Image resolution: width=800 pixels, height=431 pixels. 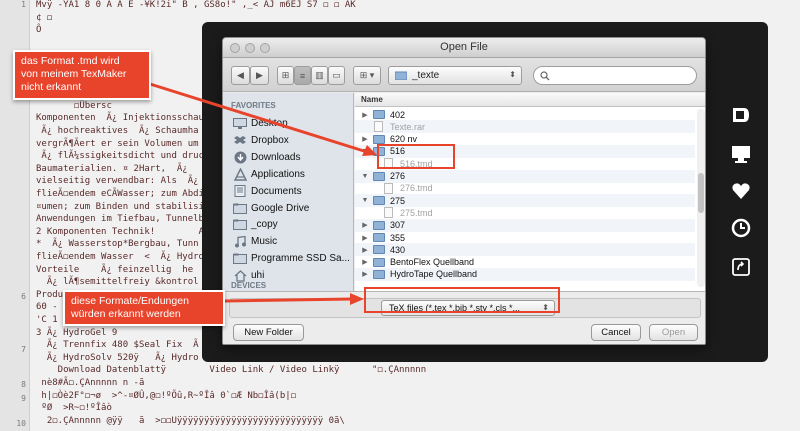 I want to click on dialog-toolbar: ◀ ▶ ⊞ ≡ ▥ ▭ ⊞ ▾ _texte ⬍, so click(x=464, y=75).